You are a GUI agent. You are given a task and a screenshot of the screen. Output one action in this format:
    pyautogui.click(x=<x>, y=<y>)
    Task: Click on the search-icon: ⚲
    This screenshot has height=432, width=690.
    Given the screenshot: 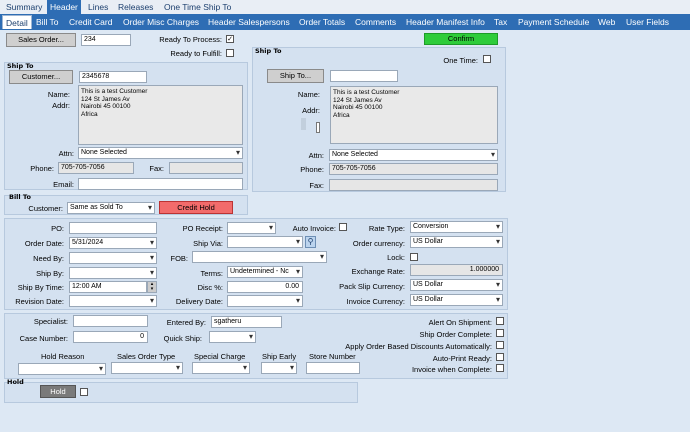 What is the action you would take?
    pyautogui.click(x=310, y=242)
    